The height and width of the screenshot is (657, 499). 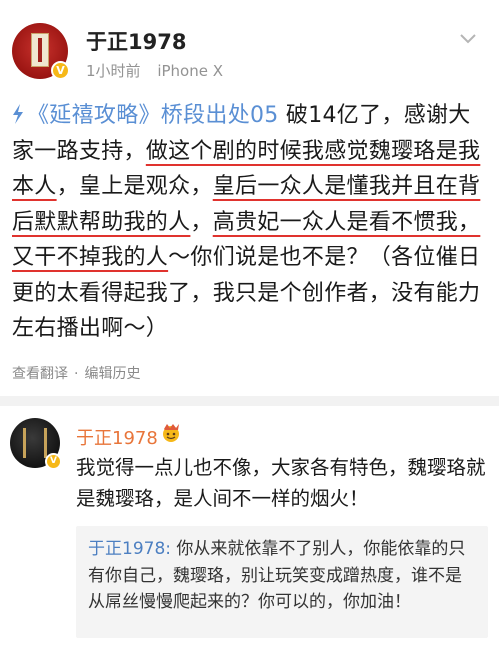 What do you see at coordinates (249, 401) in the screenshot?
I see `section-divider` at bounding box center [249, 401].